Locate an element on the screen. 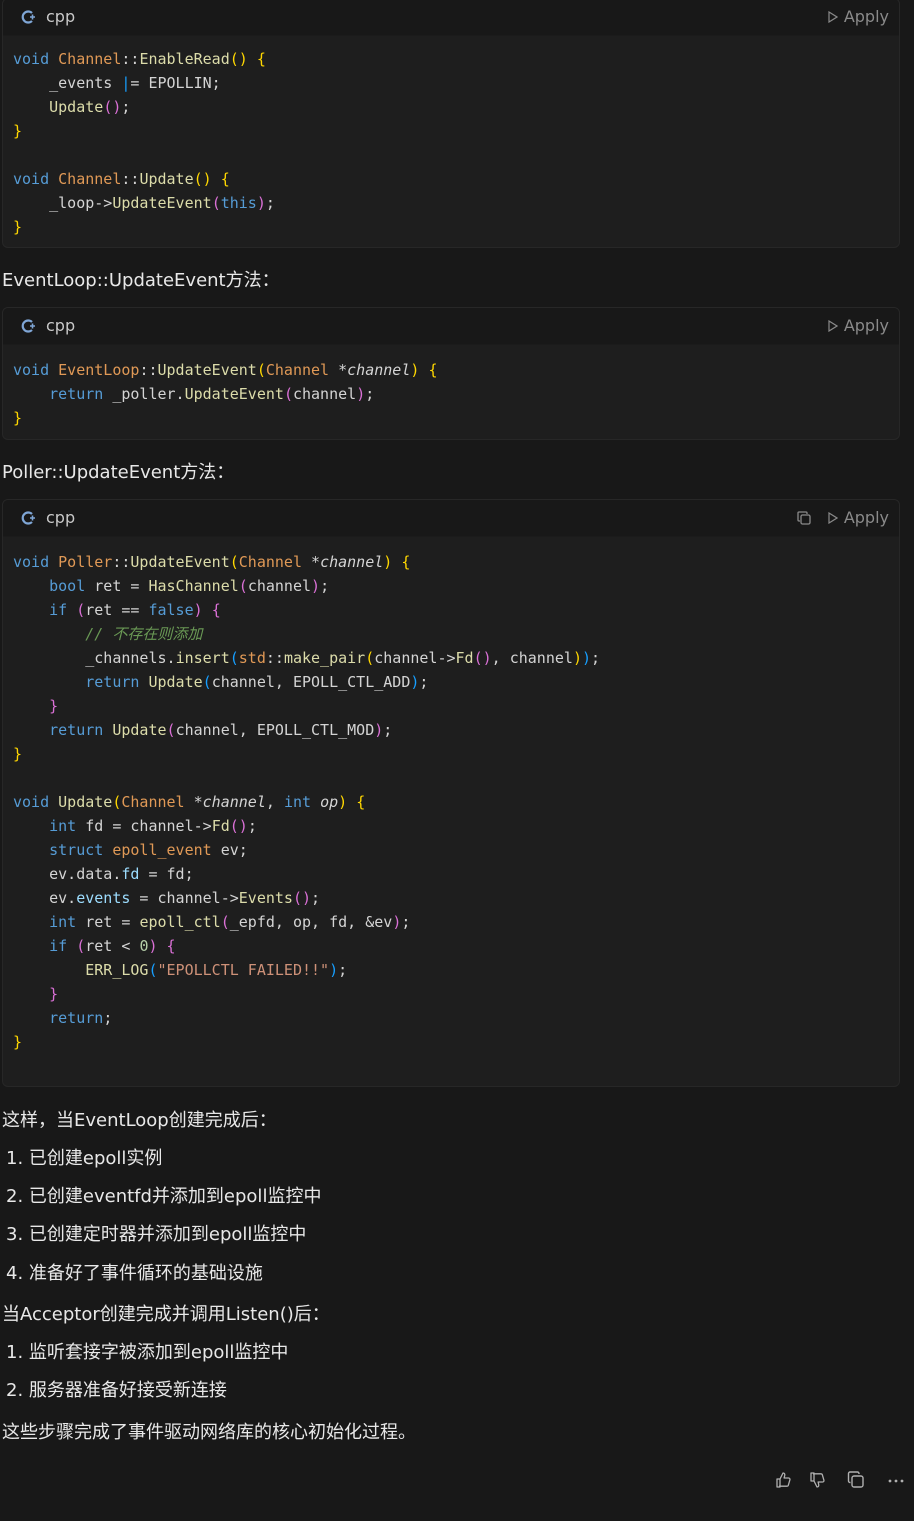 The width and height of the screenshot is (914, 1521). message-actions is located at coordinates (814, 1482).